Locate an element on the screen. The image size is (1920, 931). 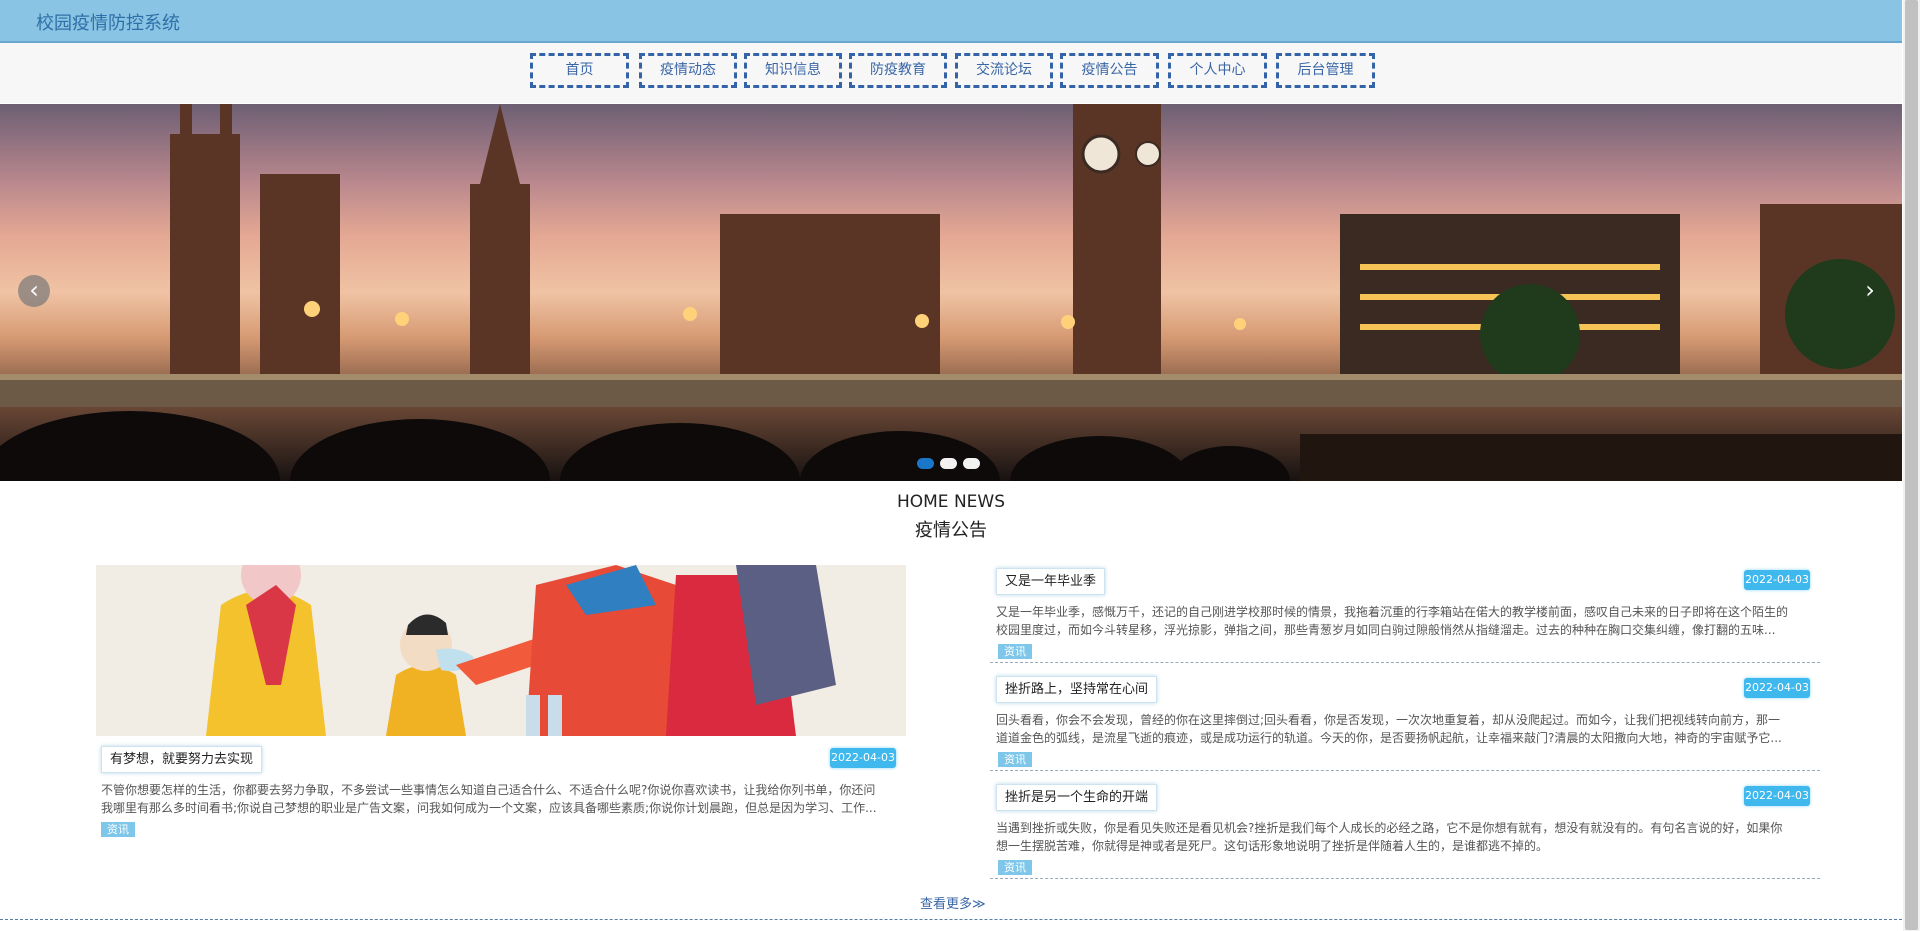
featured-news-date: 2022-04-03 is located at coordinates (863, 758).